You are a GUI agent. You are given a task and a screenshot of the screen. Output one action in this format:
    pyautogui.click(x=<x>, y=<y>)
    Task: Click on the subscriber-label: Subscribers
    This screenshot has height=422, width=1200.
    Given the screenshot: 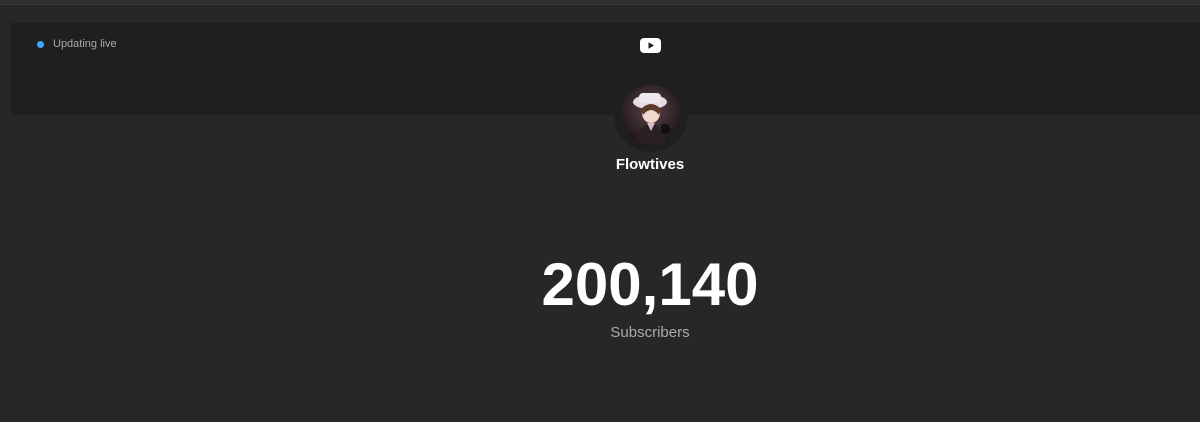 What is the action you would take?
    pyautogui.click(x=650, y=332)
    